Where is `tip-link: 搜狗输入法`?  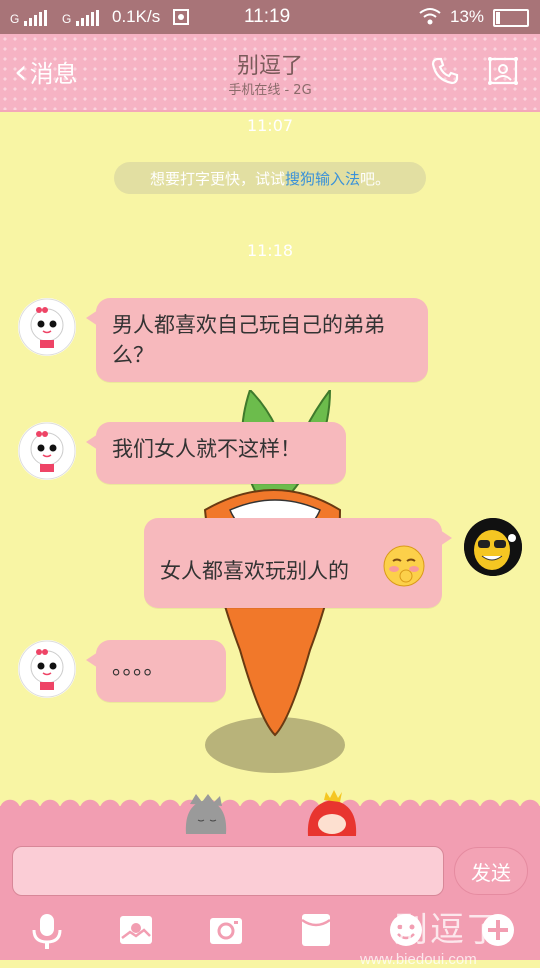
tip-link: 搜狗输入法 is located at coordinates (322, 178).